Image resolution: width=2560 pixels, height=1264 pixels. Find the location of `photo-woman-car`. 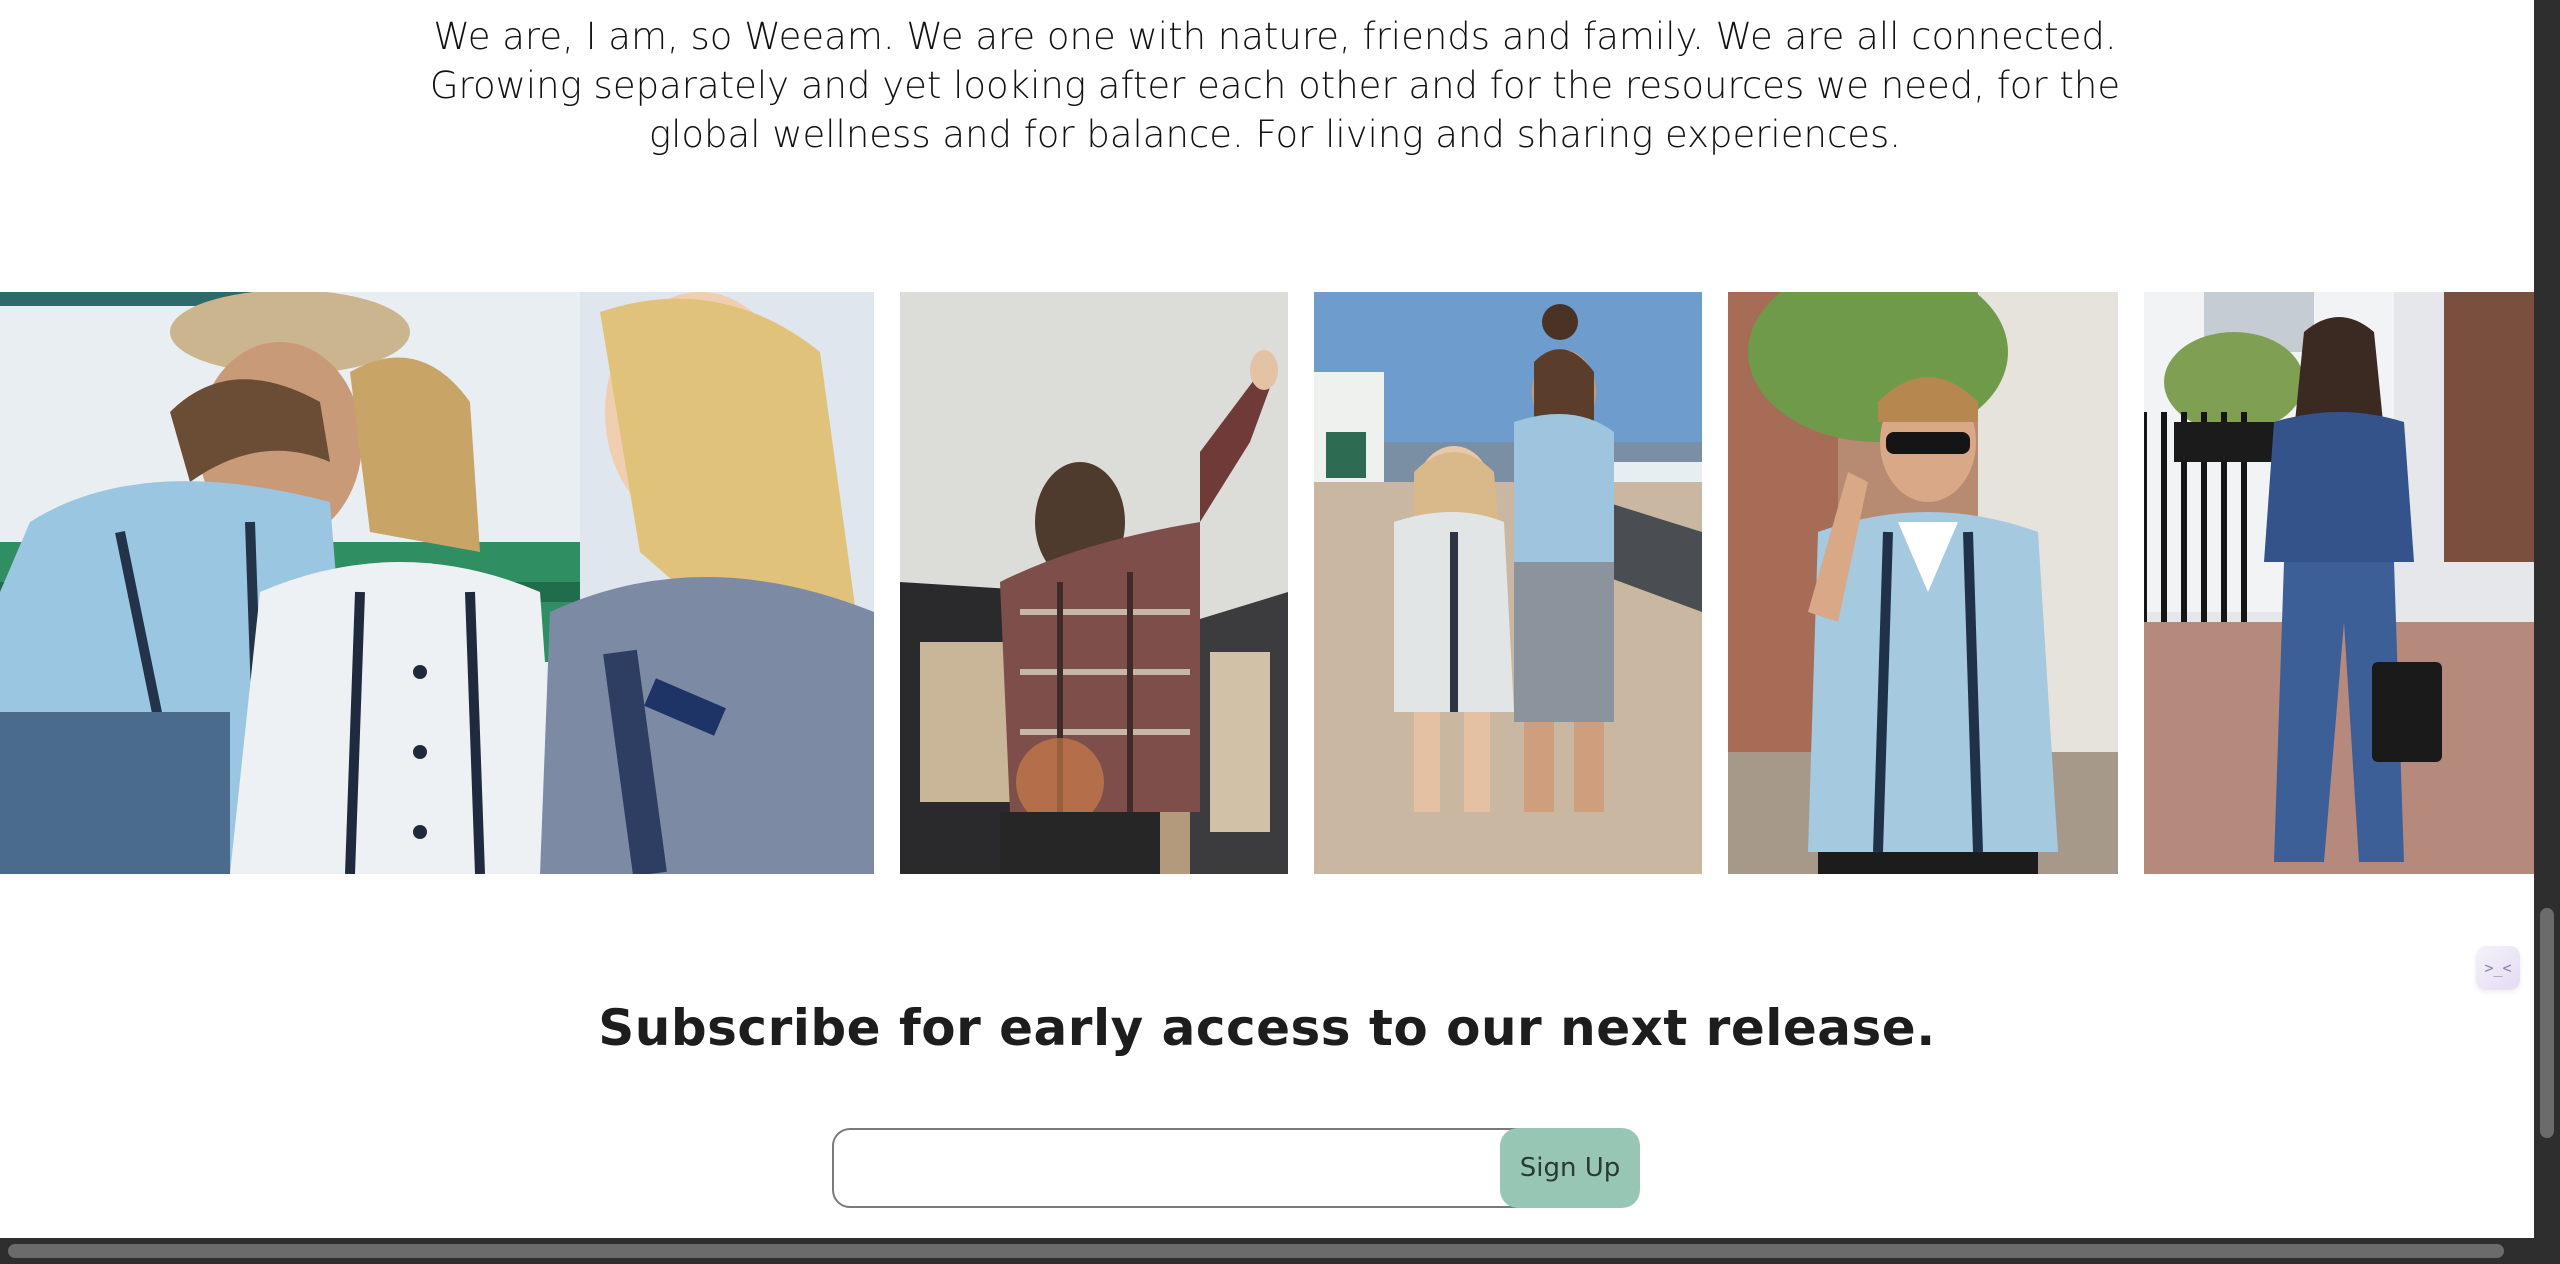

photo-woman-car is located at coordinates (1094, 583).